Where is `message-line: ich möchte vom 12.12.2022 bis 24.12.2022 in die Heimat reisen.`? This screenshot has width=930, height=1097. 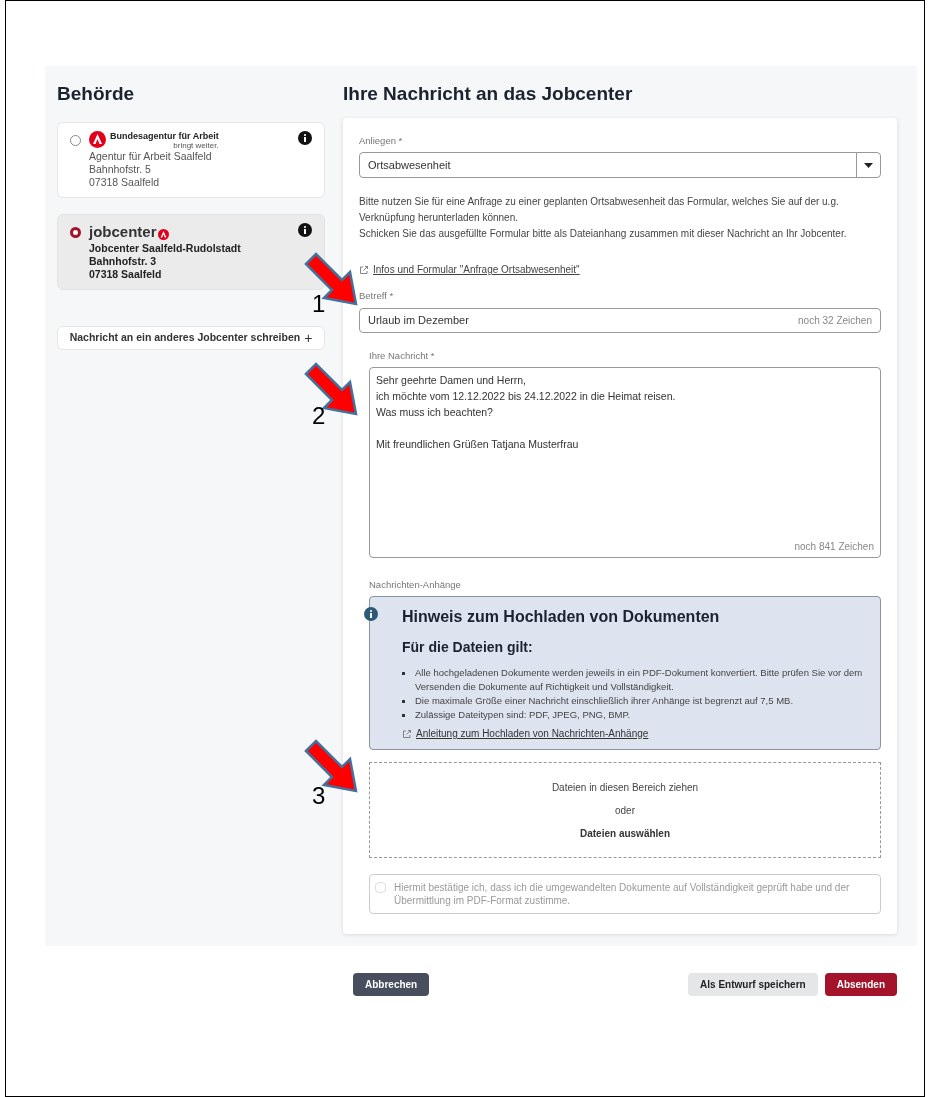
message-line: ich möchte vom 12.12.2022 bis 24.12.2022 in die Heimat reisen. is located at coordinates (526, 396).